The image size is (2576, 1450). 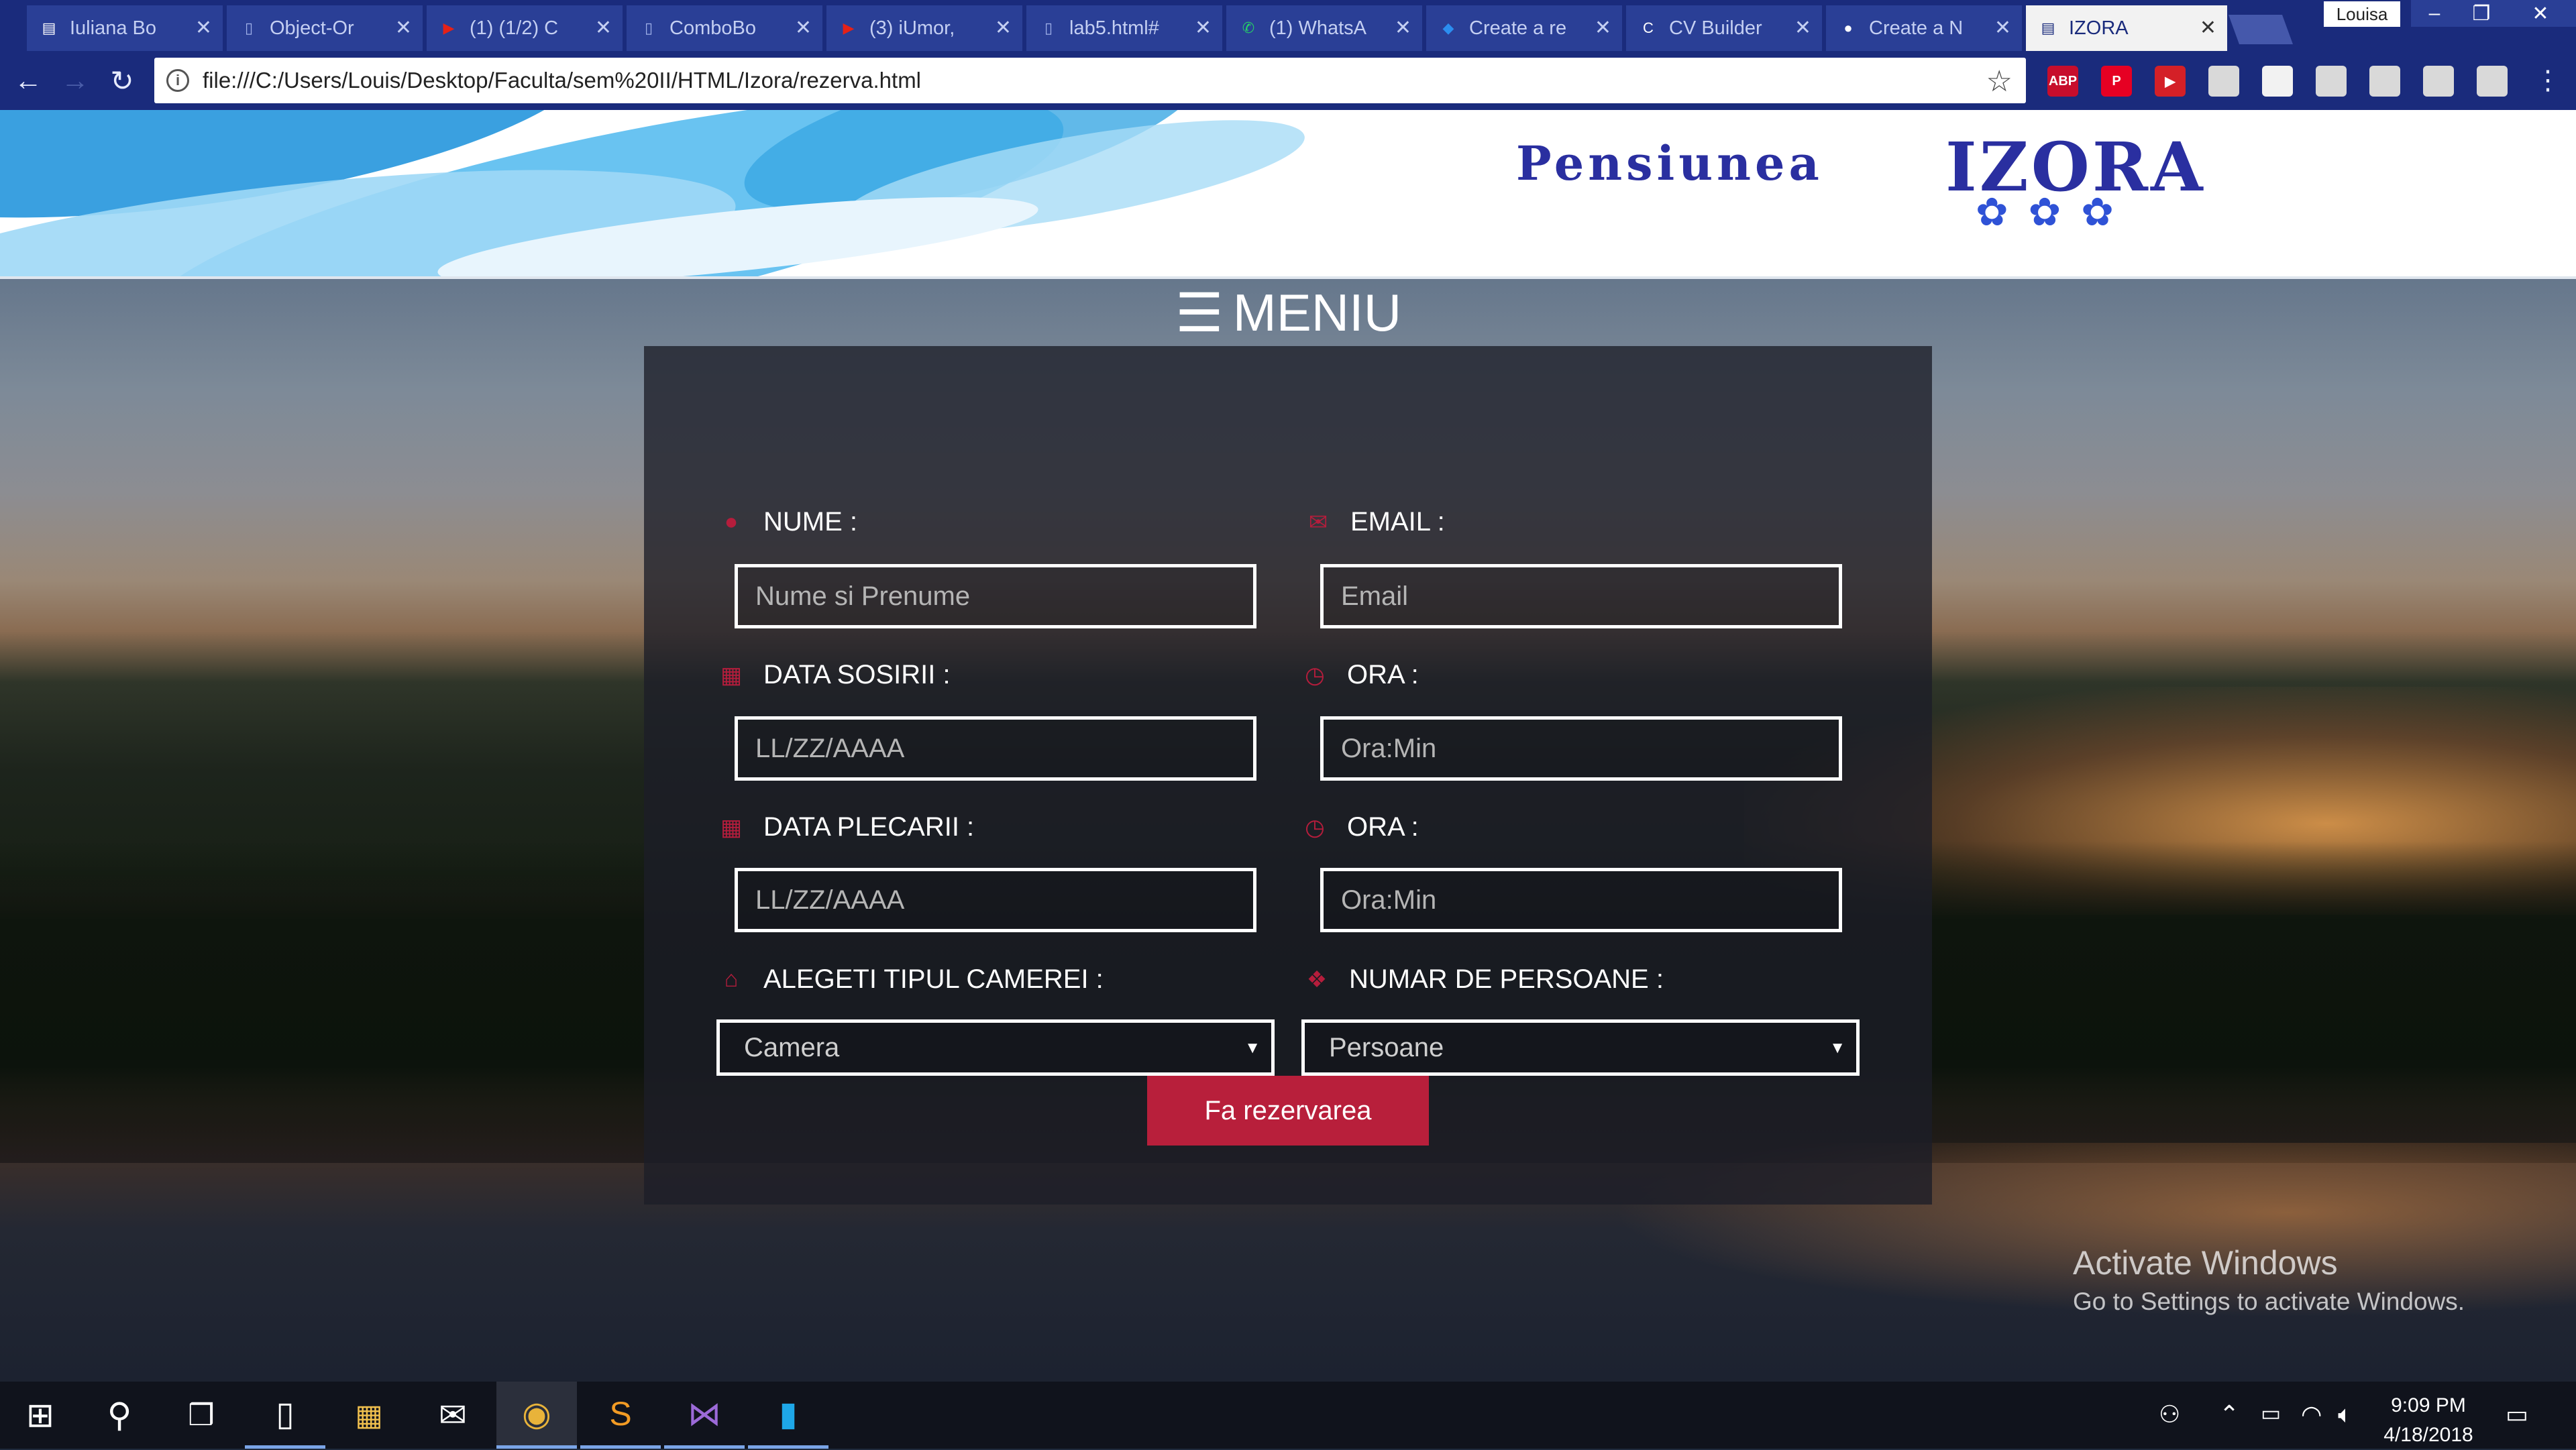 What do you see at coordinates (995, 748) in the screenshot?
I see `arrival-date-input: LL/ZZ/AAAA` at bounding box center [995, 748].